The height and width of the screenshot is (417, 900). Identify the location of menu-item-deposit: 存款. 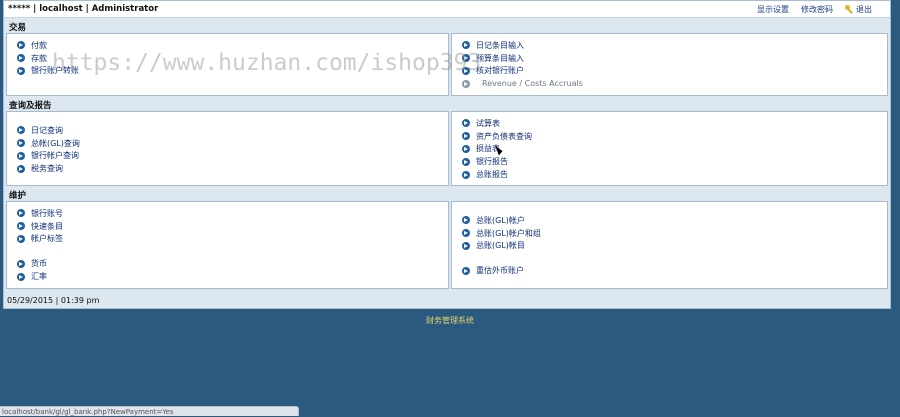
(232, 58).